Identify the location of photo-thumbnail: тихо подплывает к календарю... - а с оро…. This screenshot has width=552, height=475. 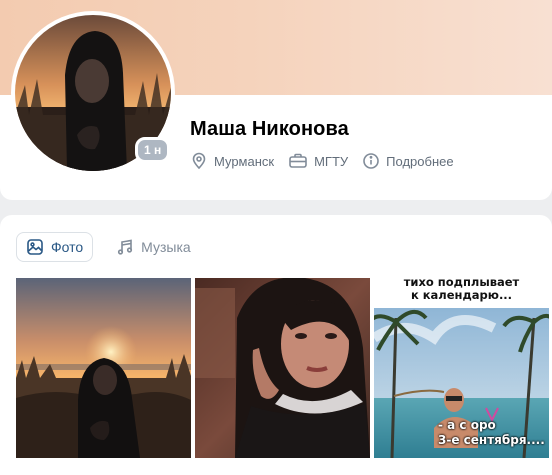
(461, 368).